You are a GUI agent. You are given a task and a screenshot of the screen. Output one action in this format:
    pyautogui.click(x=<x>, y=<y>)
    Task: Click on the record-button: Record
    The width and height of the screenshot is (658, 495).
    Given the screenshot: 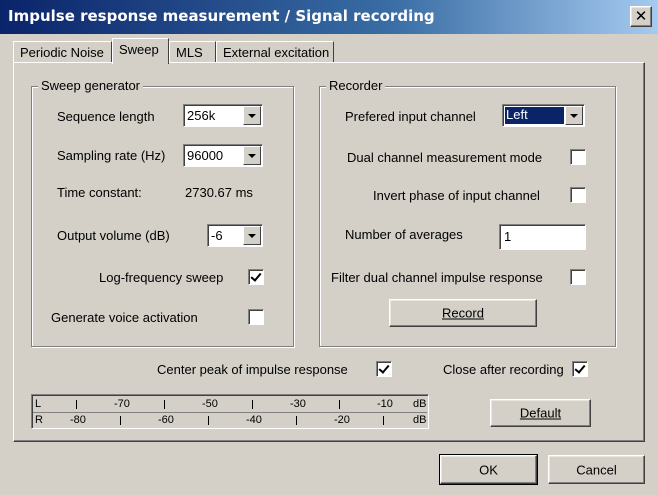 What is the action you would take?
    pyautogui.click(x=463, y=313)
    